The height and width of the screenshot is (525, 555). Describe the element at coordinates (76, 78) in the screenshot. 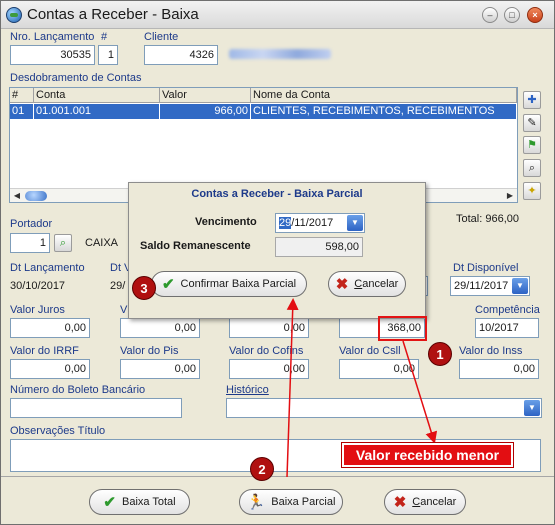

I see `desdobramento-label: Desdobramento de Contas` at that location.